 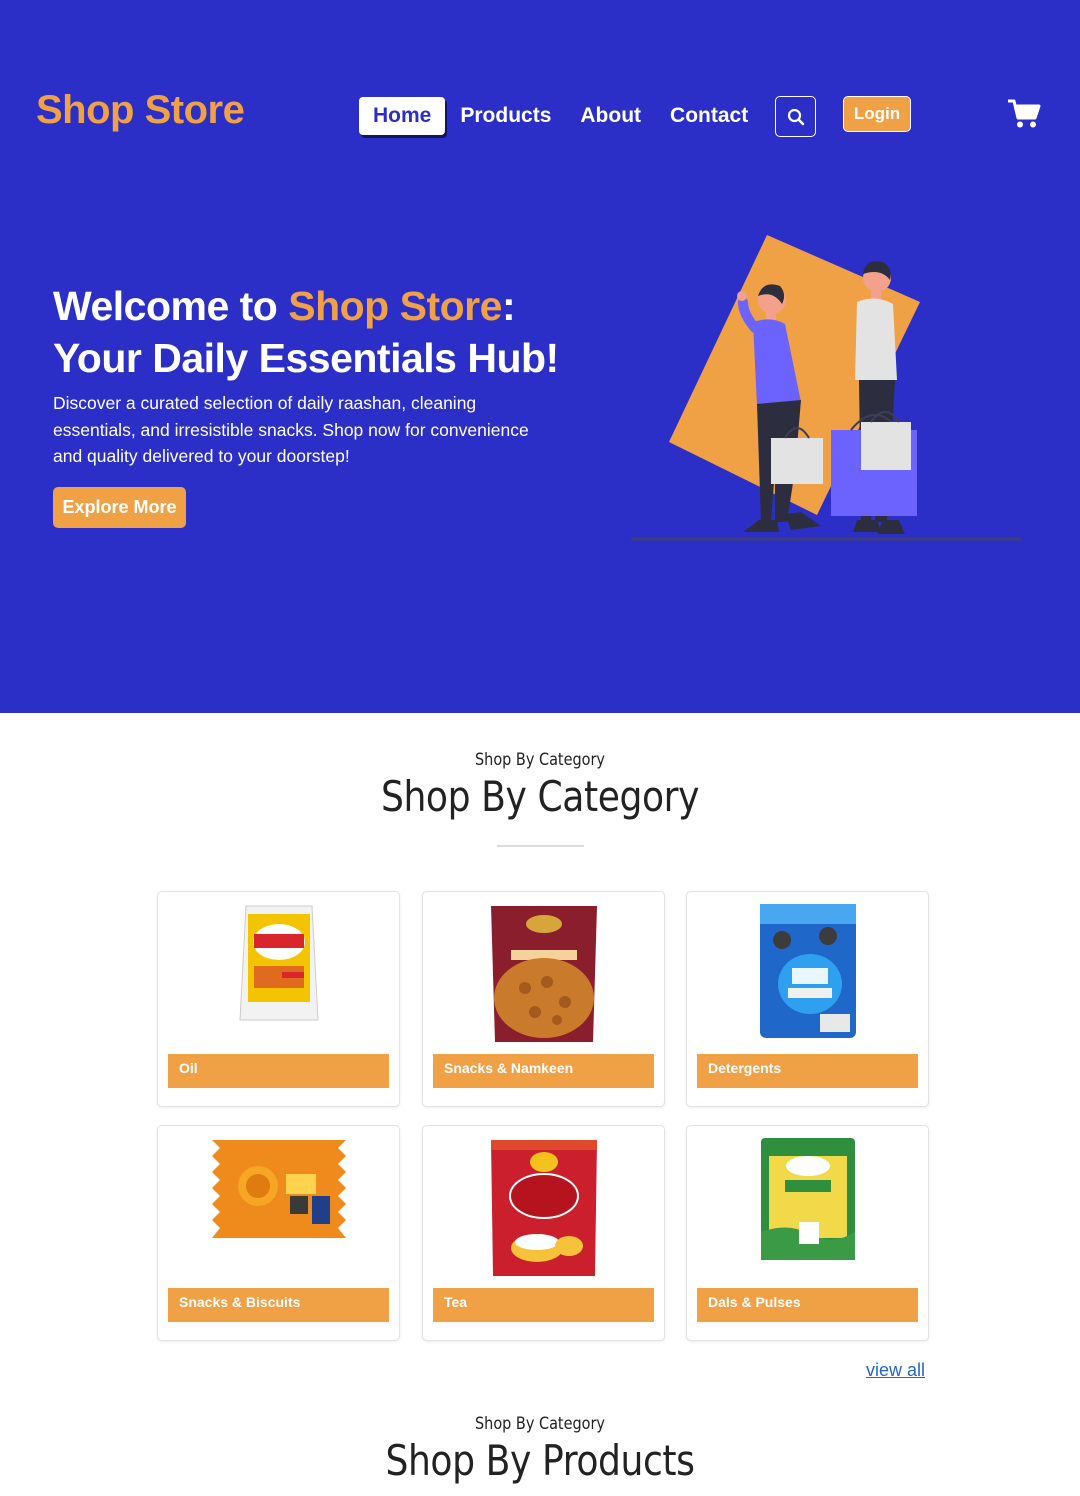 What do you see at coordinates (709, 116) in the screenshot?
I see `nav-contact: Contact` at bounding box center [709, 116].